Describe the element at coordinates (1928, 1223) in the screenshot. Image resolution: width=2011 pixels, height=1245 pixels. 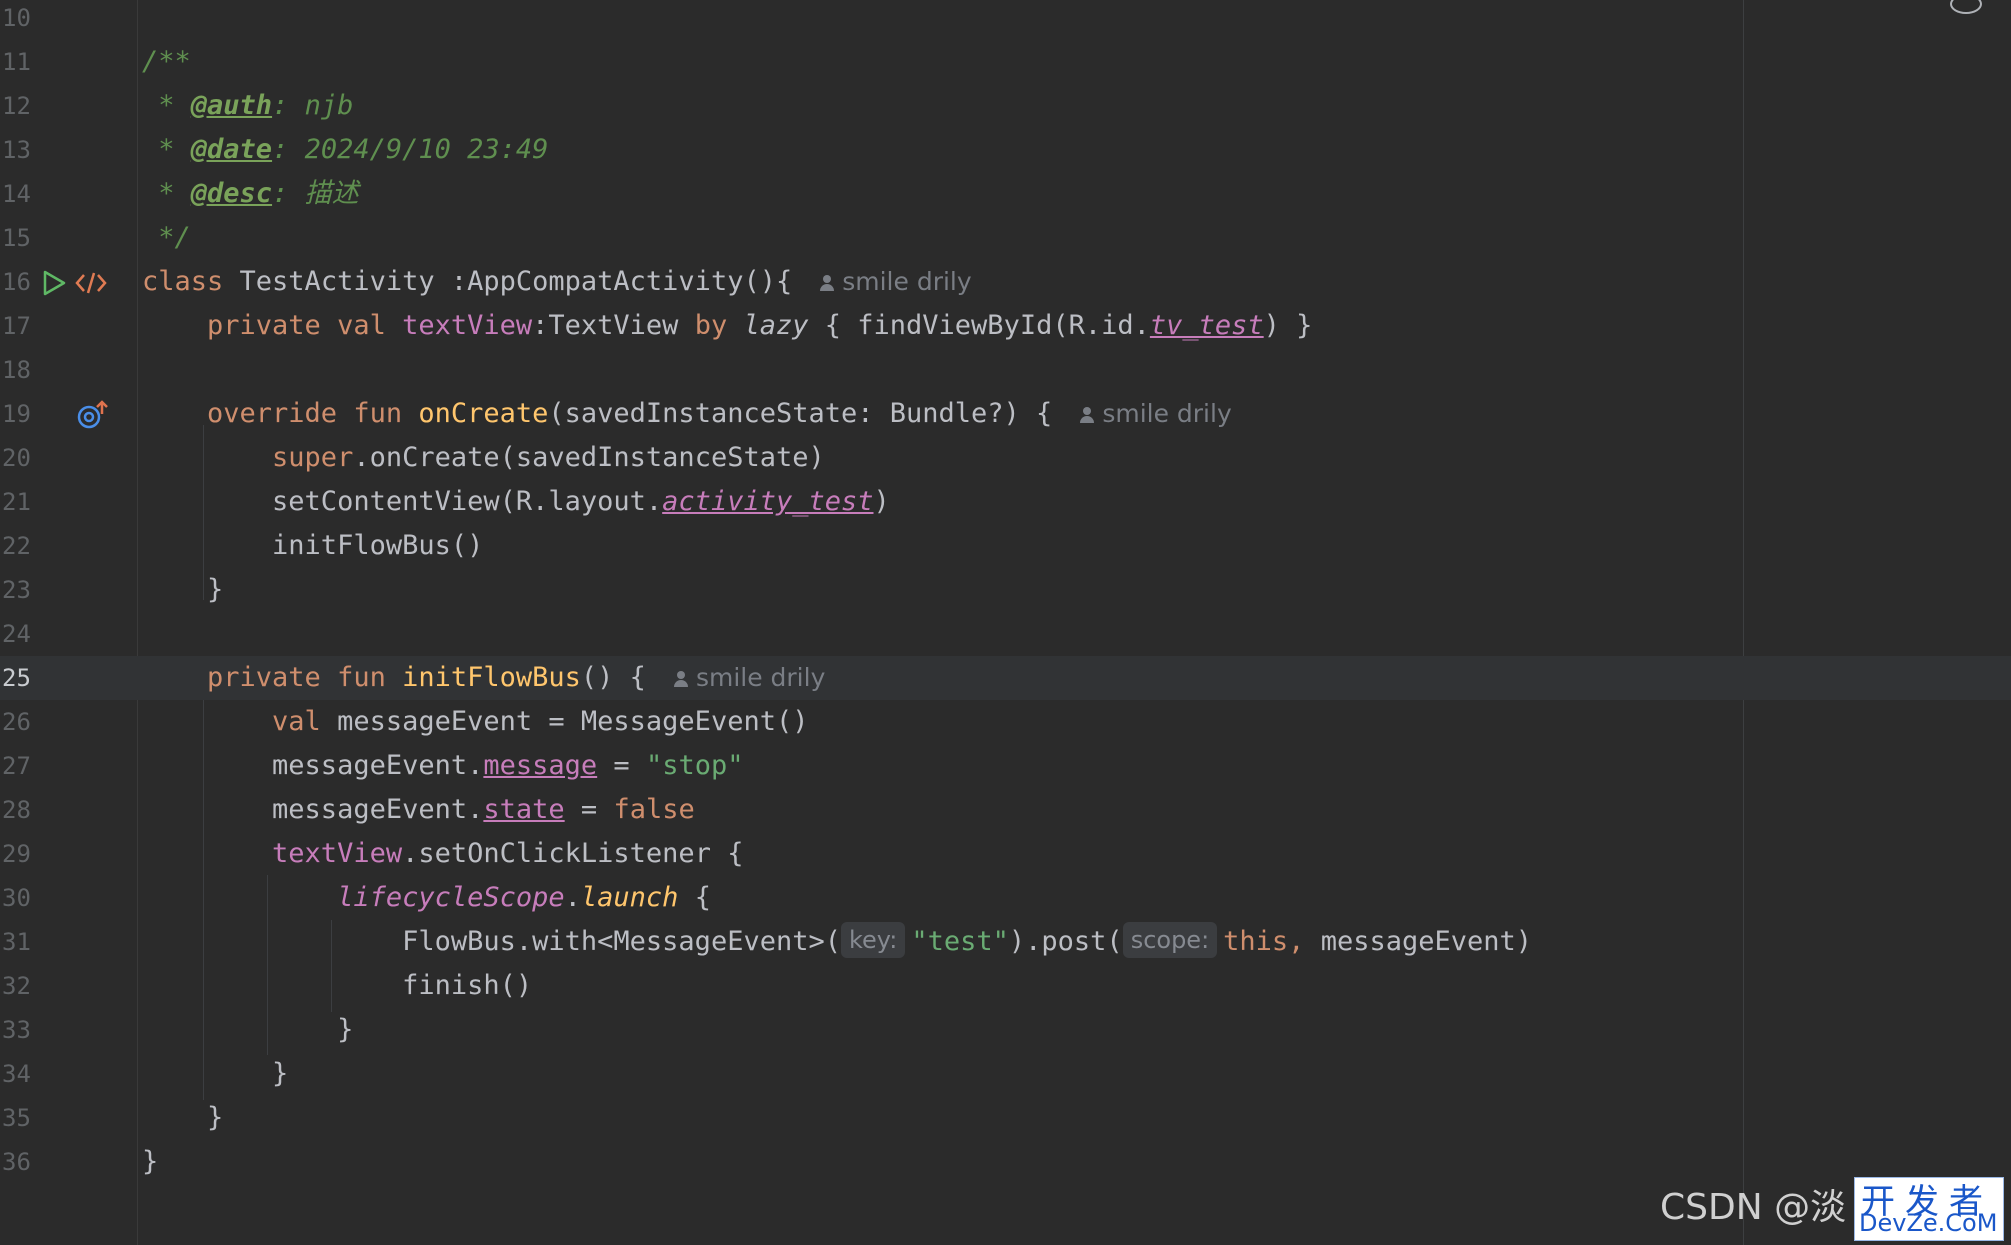
I see `devze-watermark-en: DevZe.CoM` at that location.